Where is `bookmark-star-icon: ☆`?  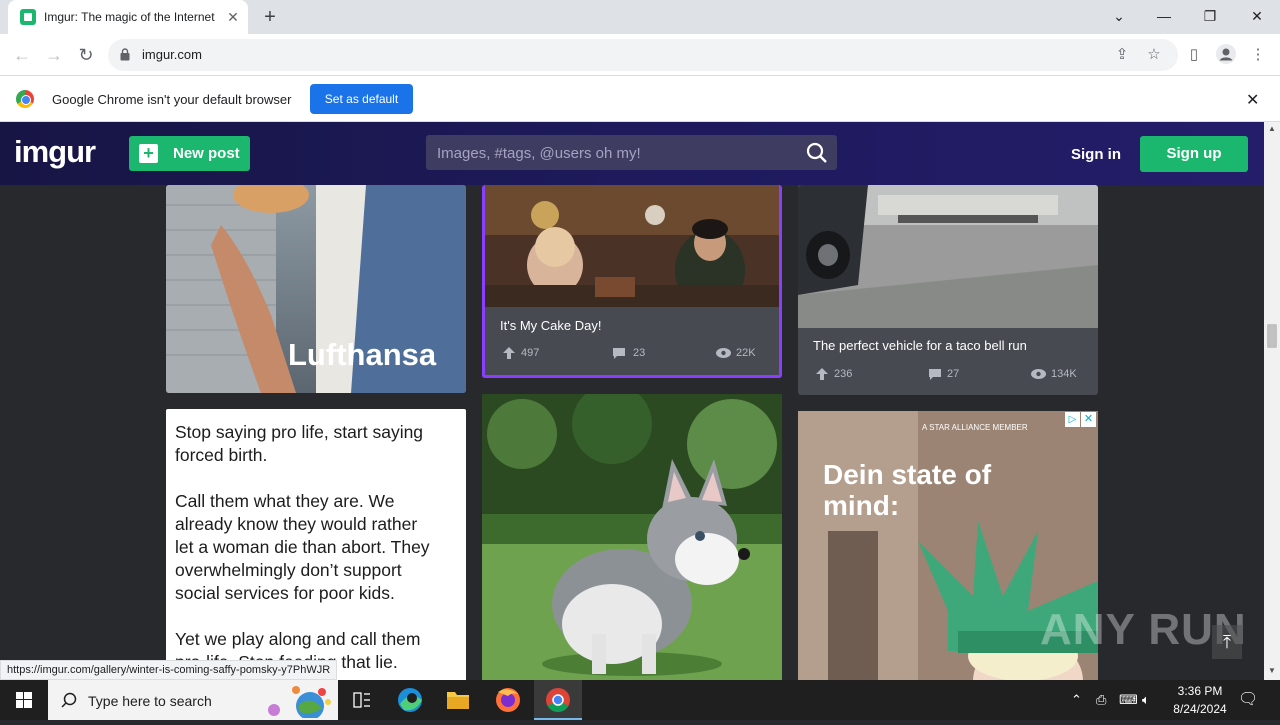
bookmark-star-icon: ☆ is located at coordinates (1154, 55).